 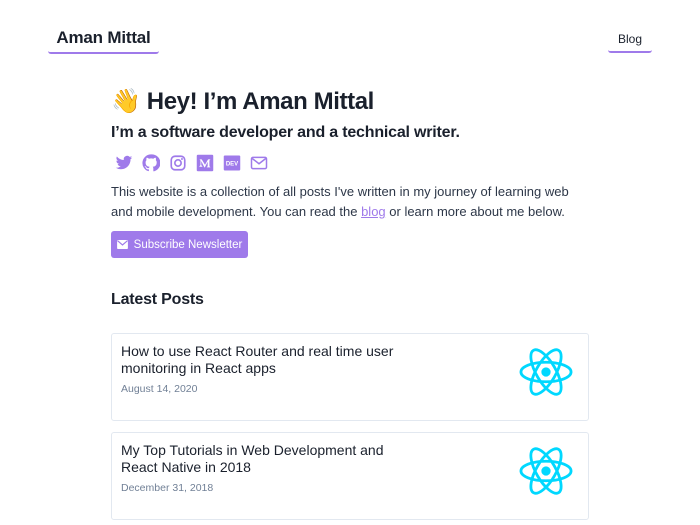 What do you see at coordinates (350, 30) in the screenshot?
I see `site-header: Aman Mittal Blog` at bounding box center [350, 30].